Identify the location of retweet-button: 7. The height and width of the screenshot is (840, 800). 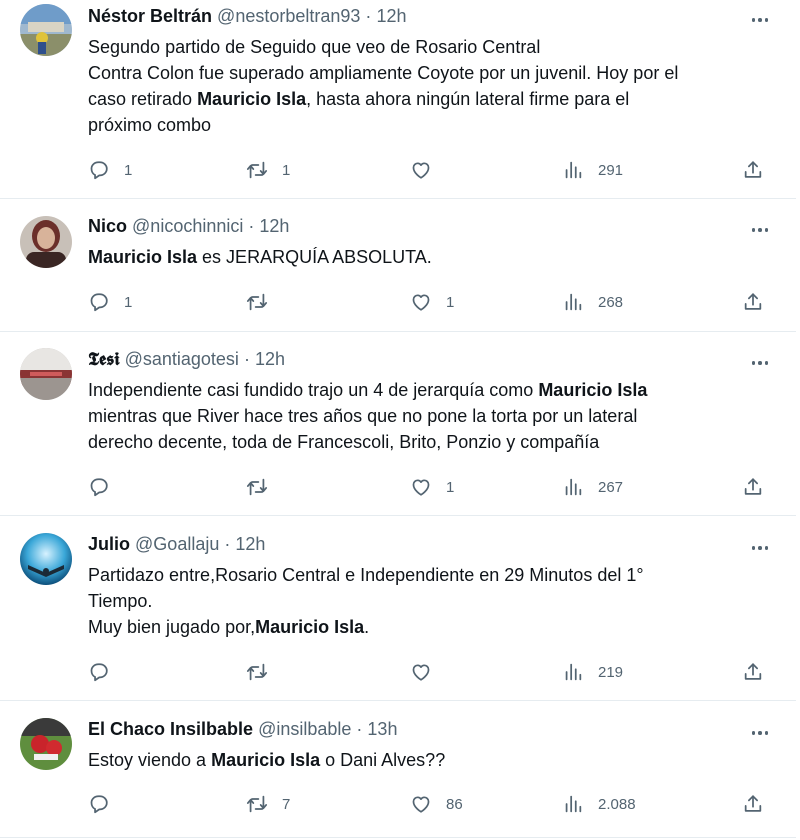
(268, 804).